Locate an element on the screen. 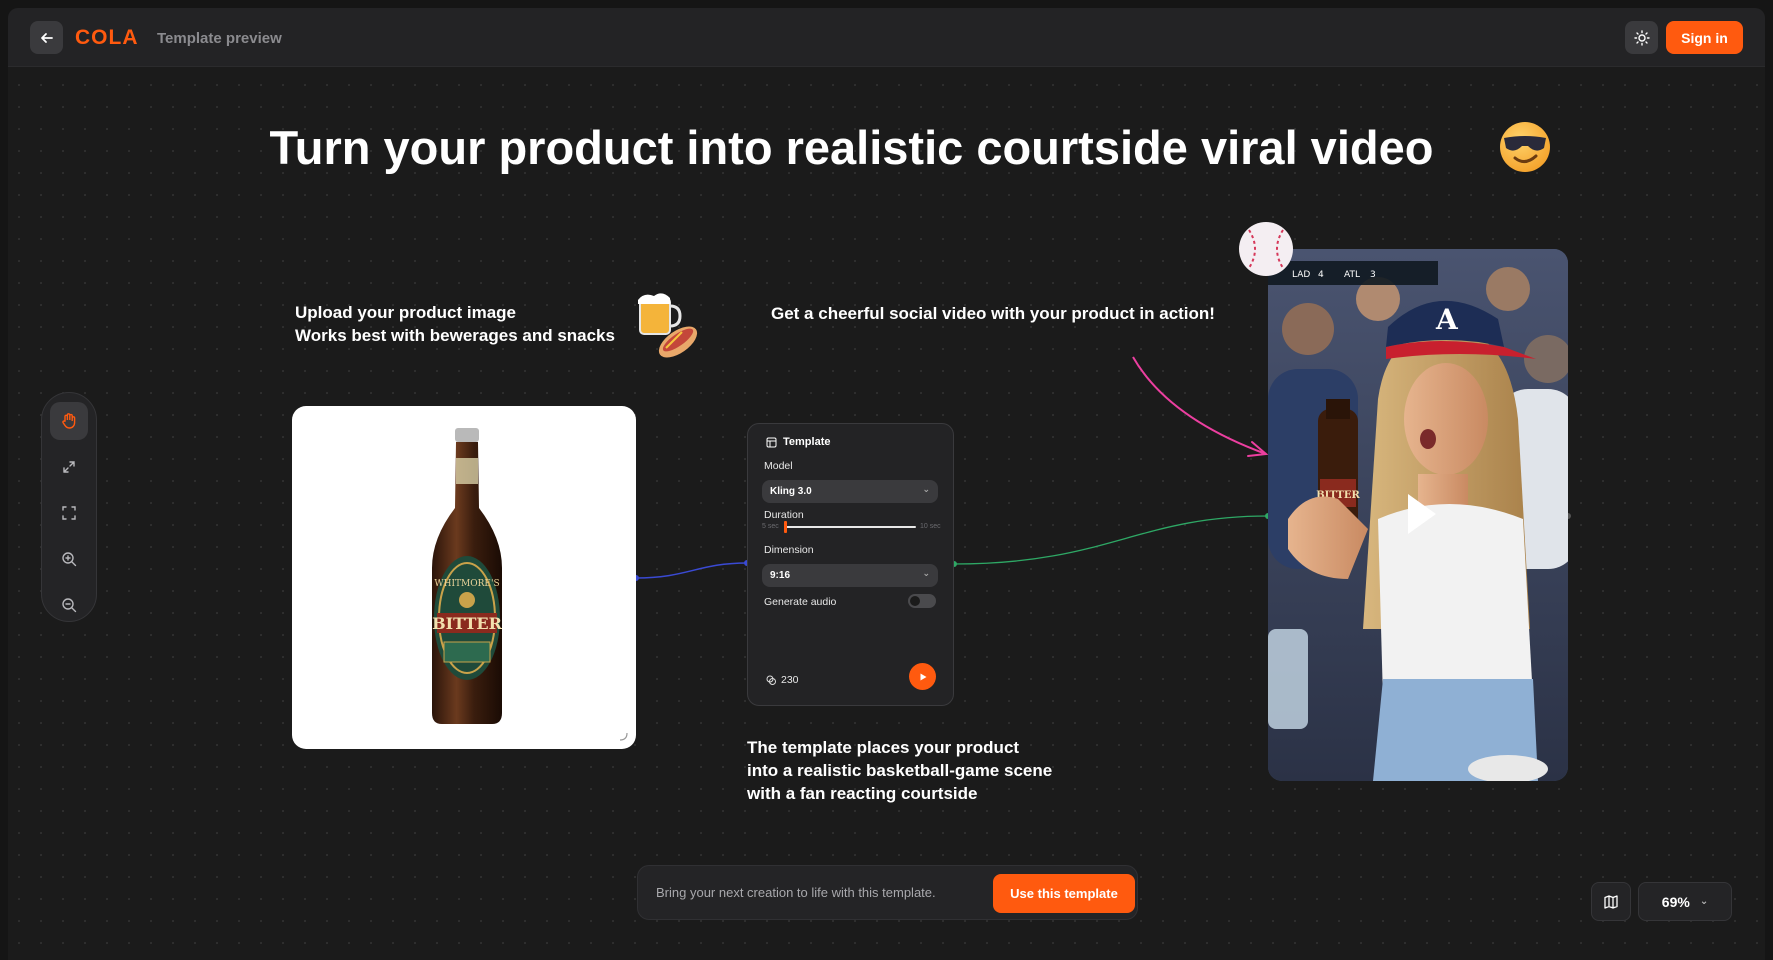  duration-max-label: 10 sec is located at coordinates (930, 526).